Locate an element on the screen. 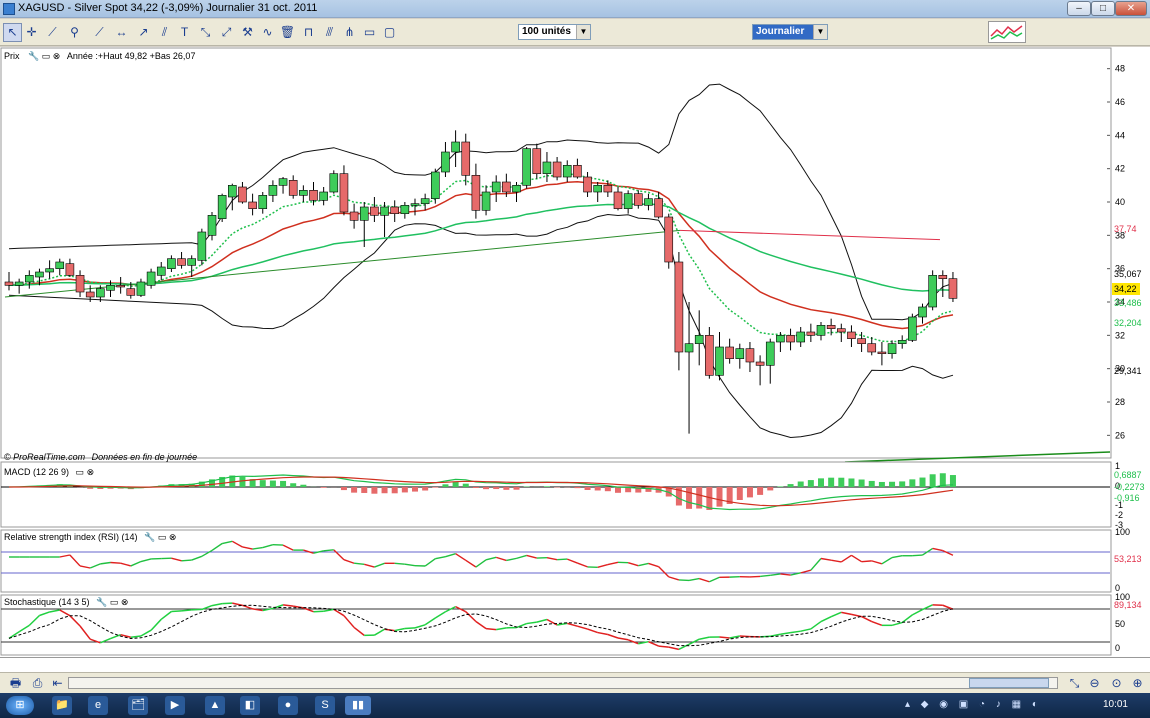 This screenshot has height=718, width=1150. prorealtime-task-icon: ▮▮ is located at coordinates (358, 705).